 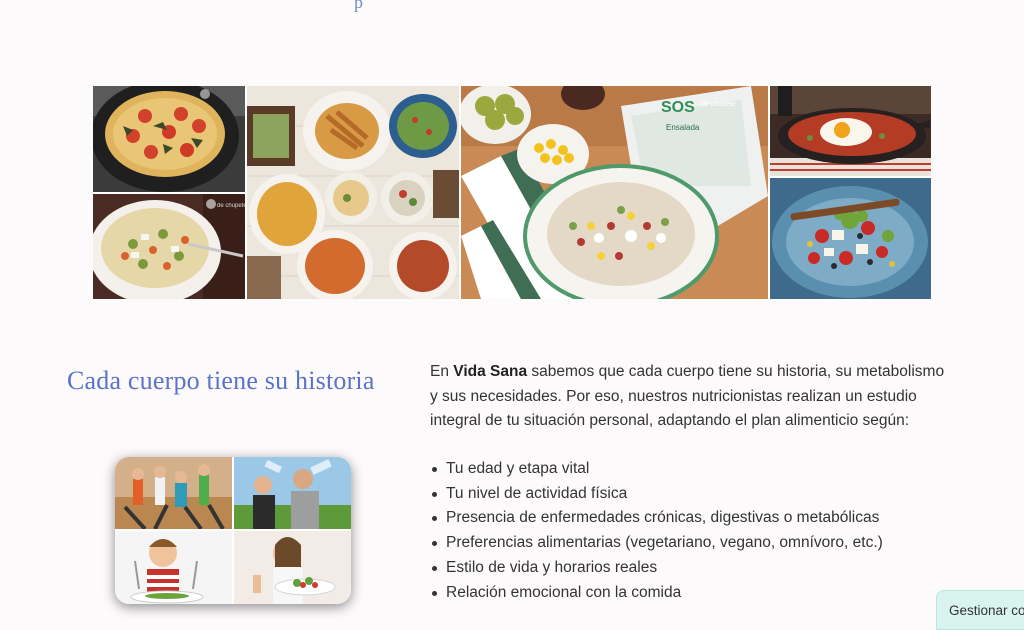 I want to click on section-title: Cada cuerpo tiene su historia, so click(x=221, y=380).